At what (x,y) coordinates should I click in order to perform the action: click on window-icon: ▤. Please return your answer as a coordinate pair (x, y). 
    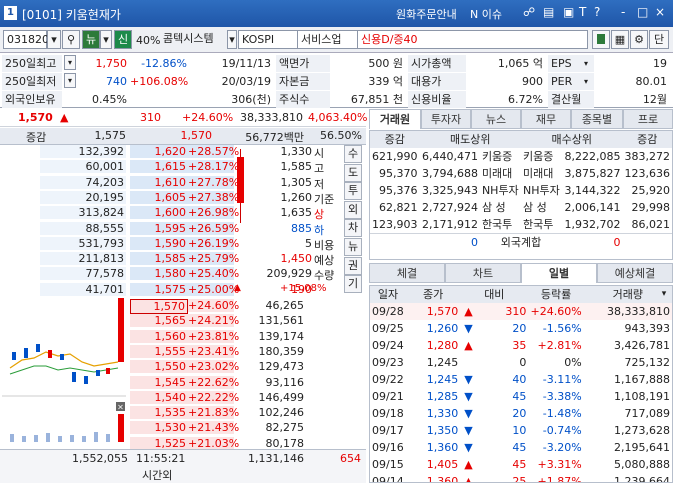
    Looking at the image, I should click on (548, 12).